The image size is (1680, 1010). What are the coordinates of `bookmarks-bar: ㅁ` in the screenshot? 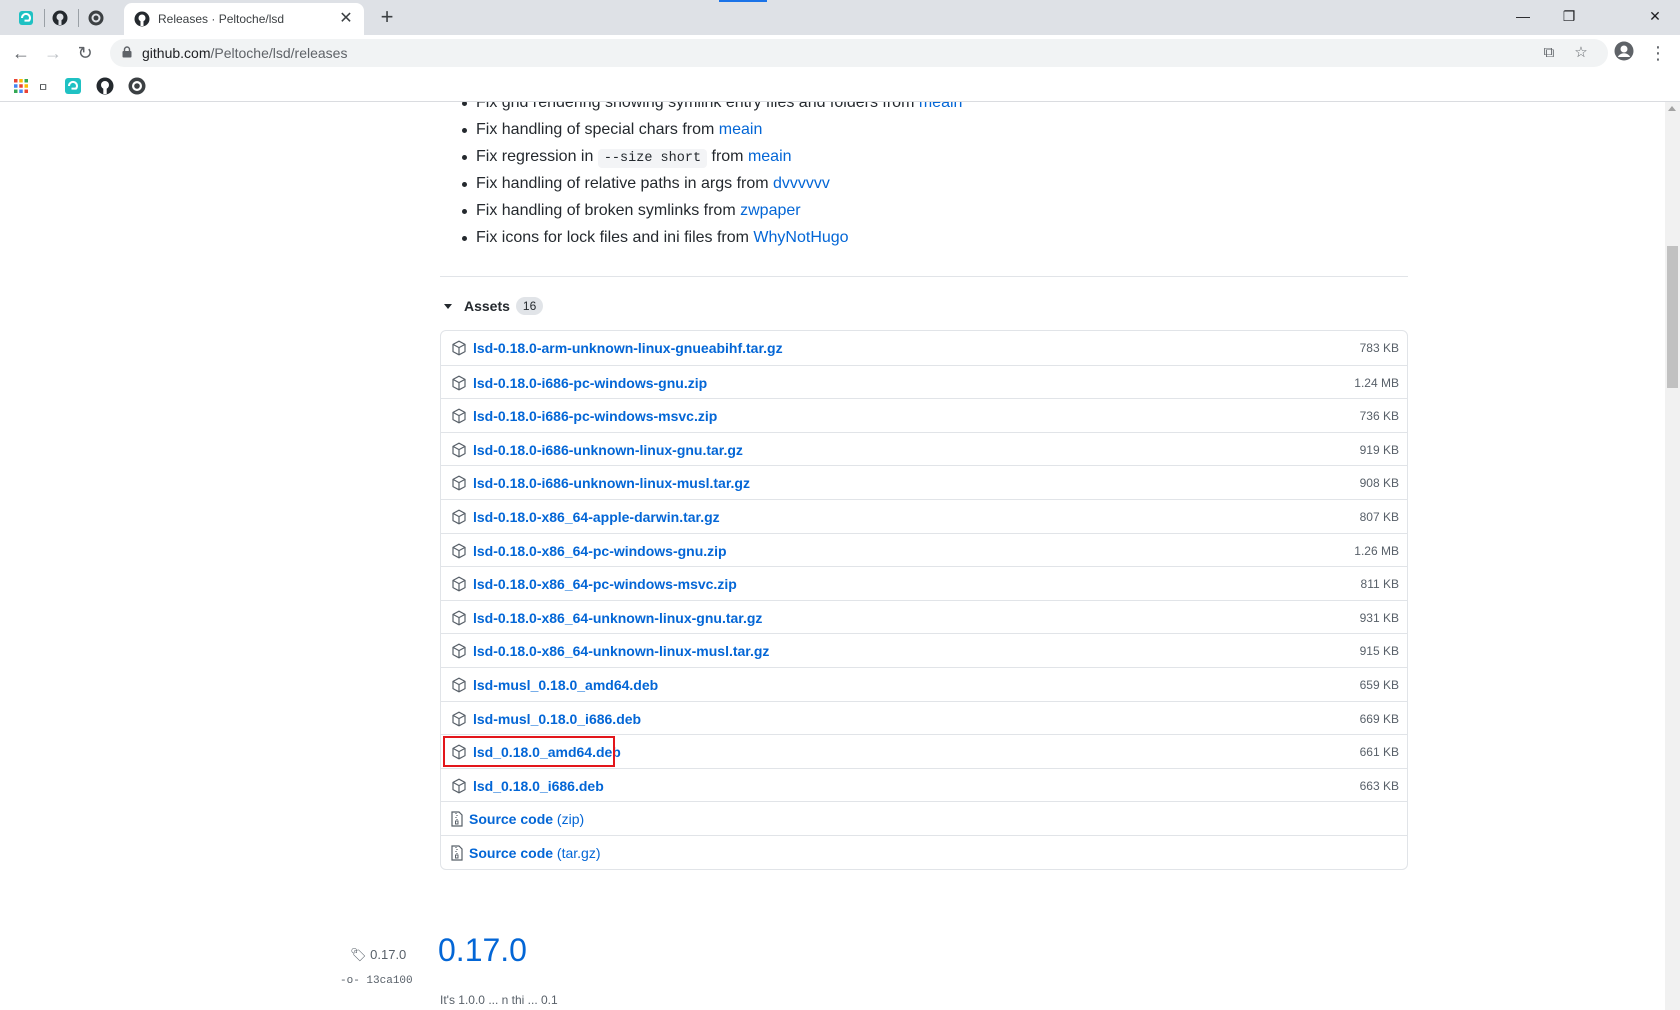 It's located at (840, 86).